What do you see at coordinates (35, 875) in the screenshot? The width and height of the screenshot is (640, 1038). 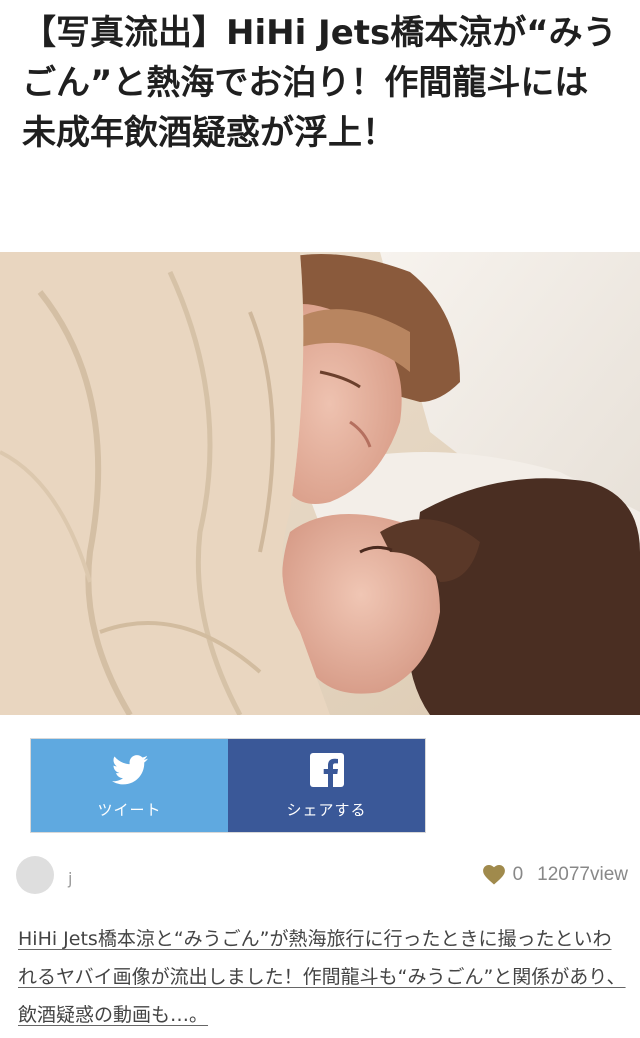 I see `avatar` at bounding box center [35, 875].